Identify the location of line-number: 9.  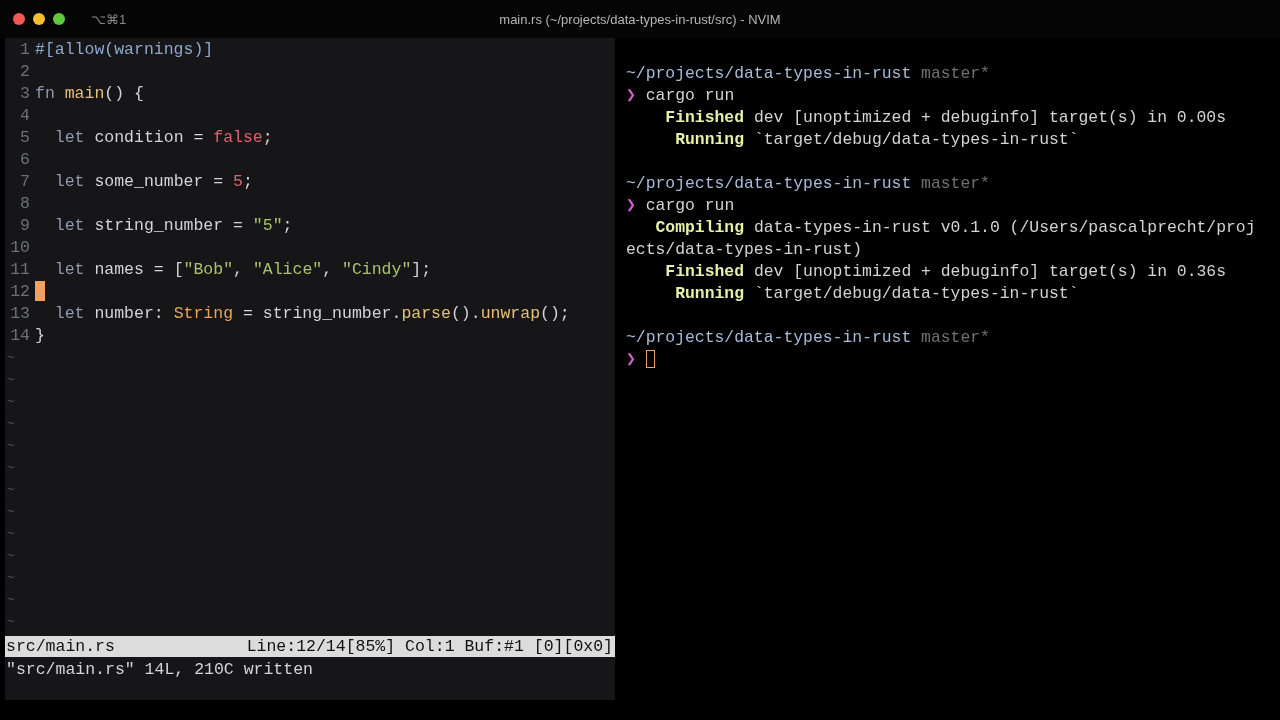
(24, 225).